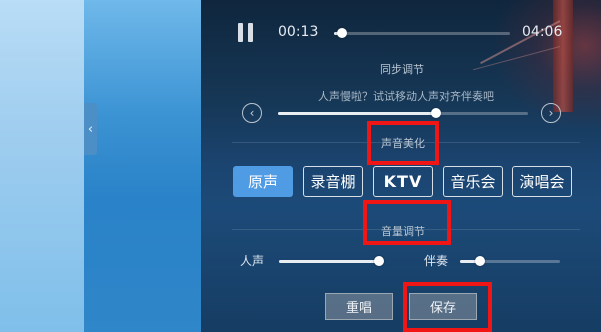  Describe the element at coordinates (252, 261) in the screenshot. I see `vocal-volume-label: 人声` at that location.